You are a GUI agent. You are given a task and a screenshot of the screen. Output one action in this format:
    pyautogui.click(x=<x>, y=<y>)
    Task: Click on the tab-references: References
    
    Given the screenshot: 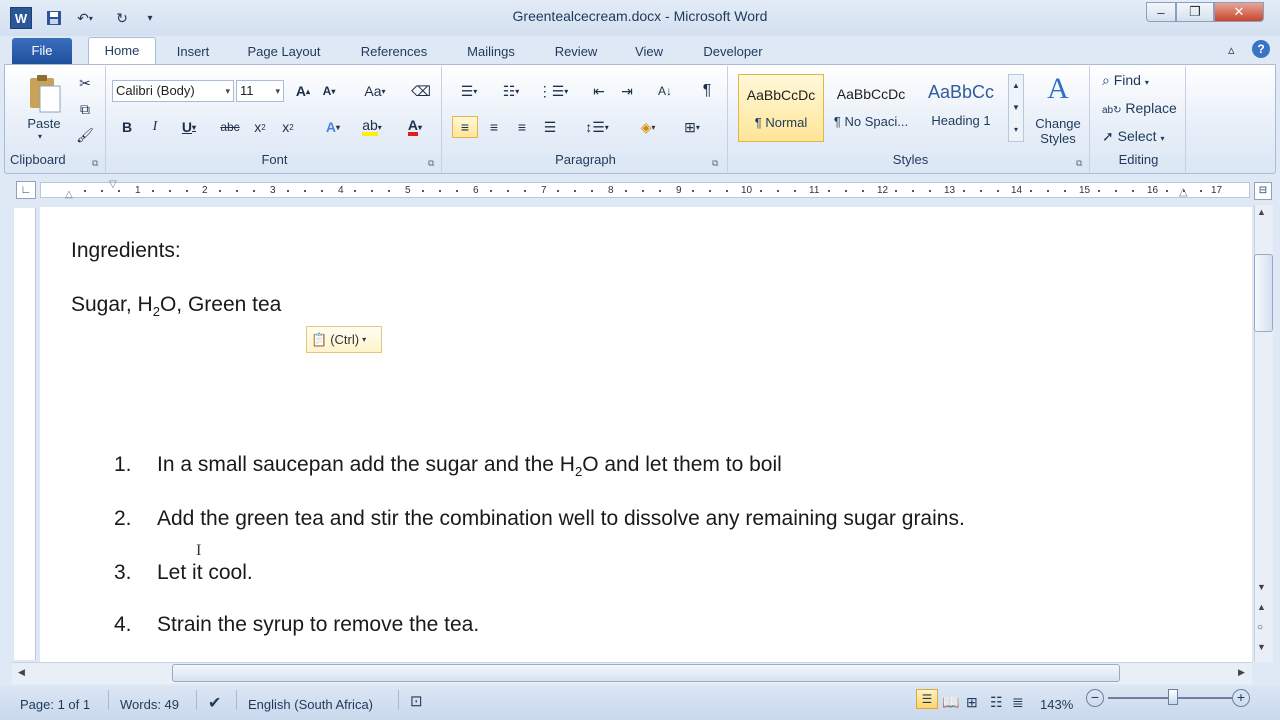 What is the action you would take?
    pyautogui.click(x=394, y=53)
    